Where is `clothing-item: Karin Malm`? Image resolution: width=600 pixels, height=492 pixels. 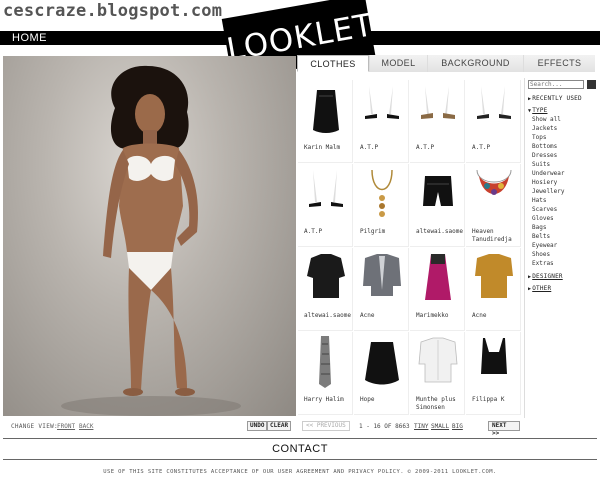
clothing-item: Karin Malm is located at coordinates (325, 121).